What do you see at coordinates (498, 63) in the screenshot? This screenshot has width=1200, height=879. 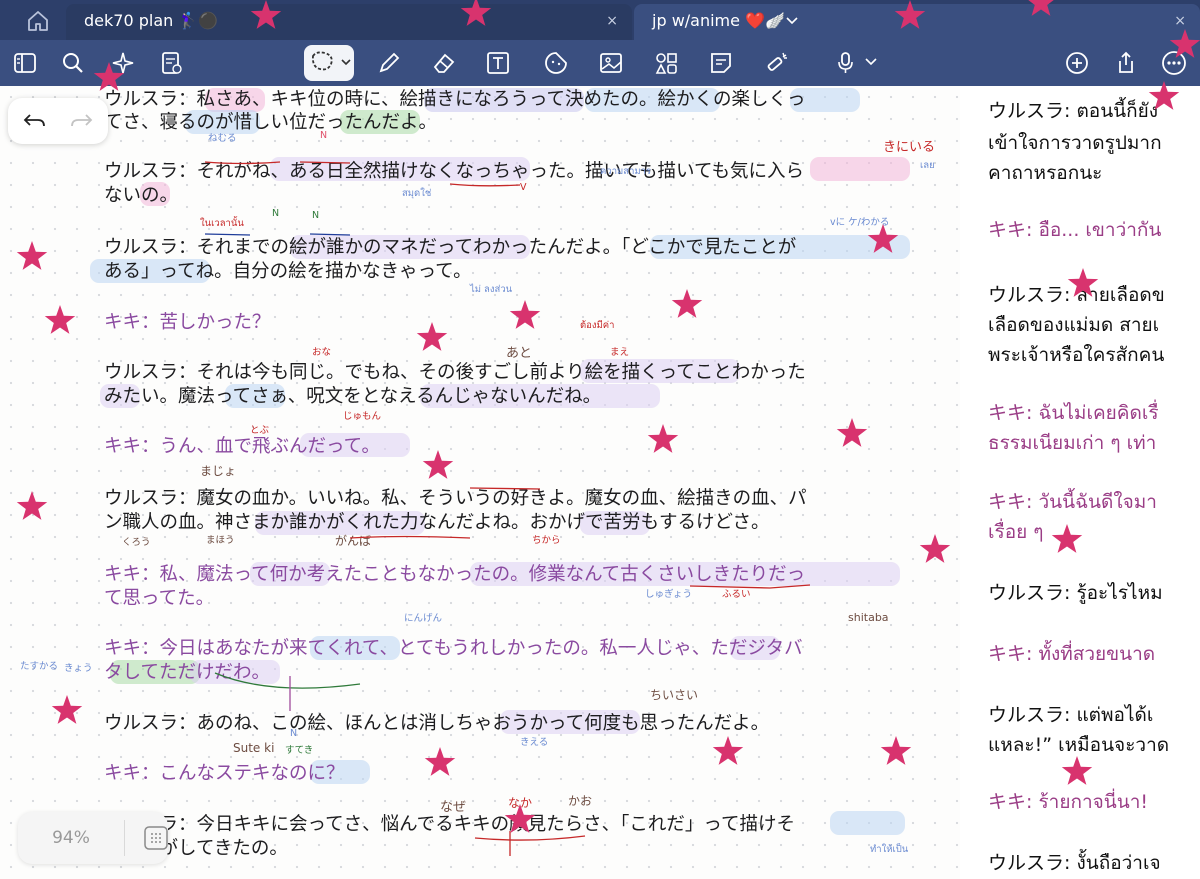 I see `text-box-icon` at bounding box center [498, 63].